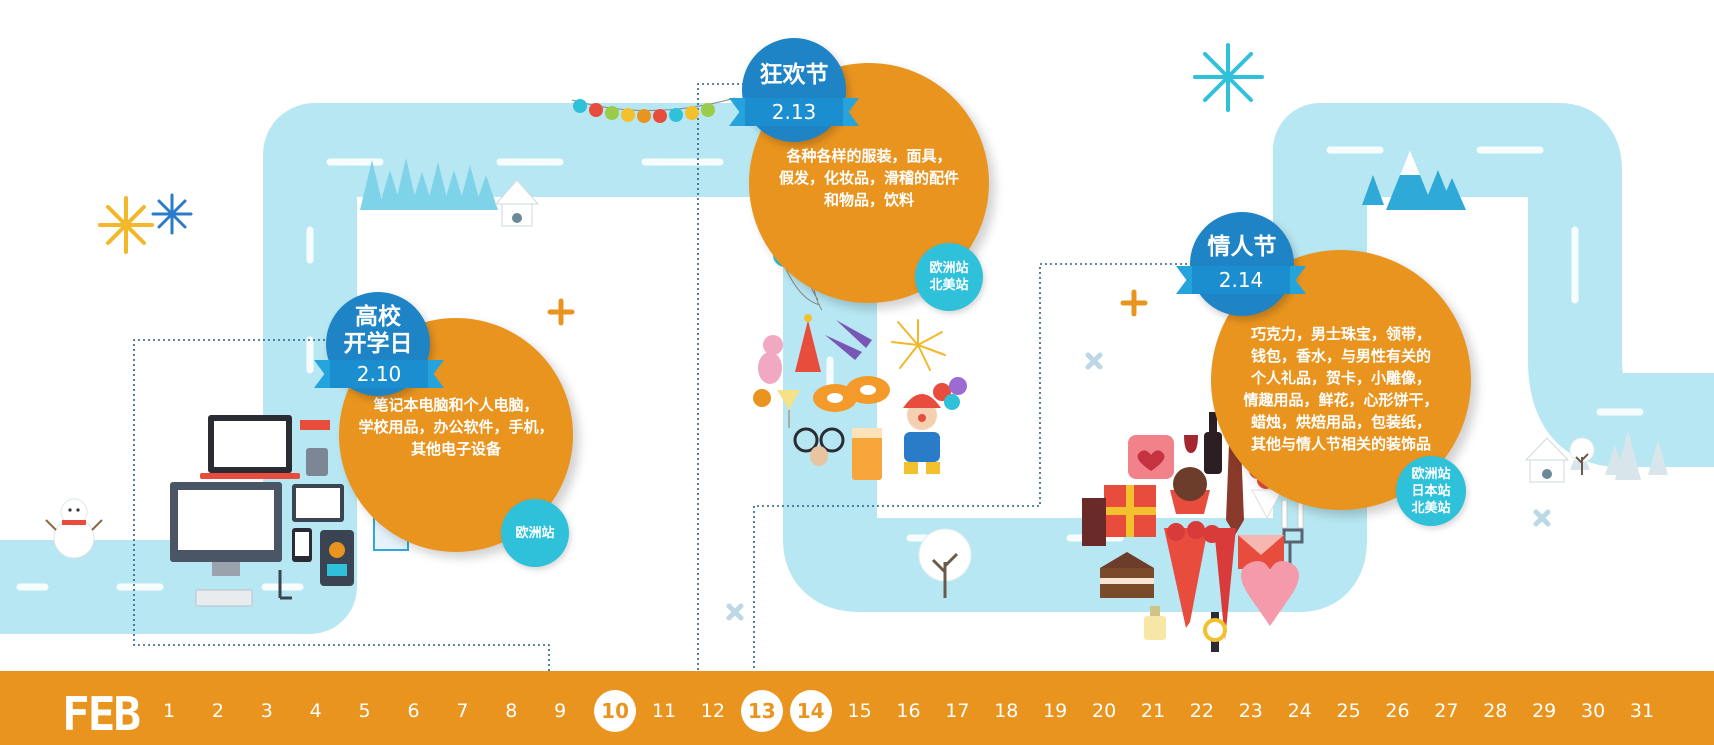  Describe the element at coordinates (1104, 711) in the screenshot. I see `day-20: 20` at that location.